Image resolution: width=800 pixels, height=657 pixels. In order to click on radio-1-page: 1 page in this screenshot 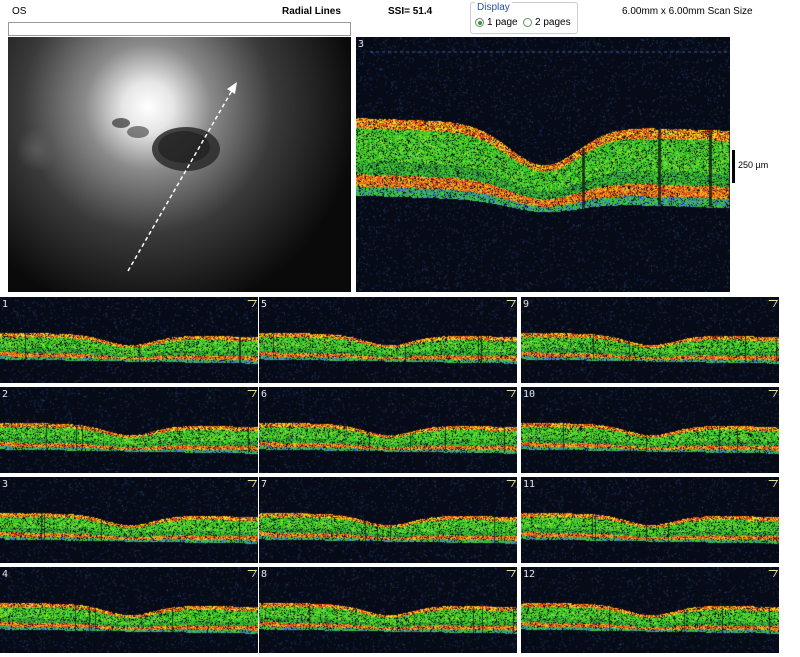, I will do `click(496, 22)`.